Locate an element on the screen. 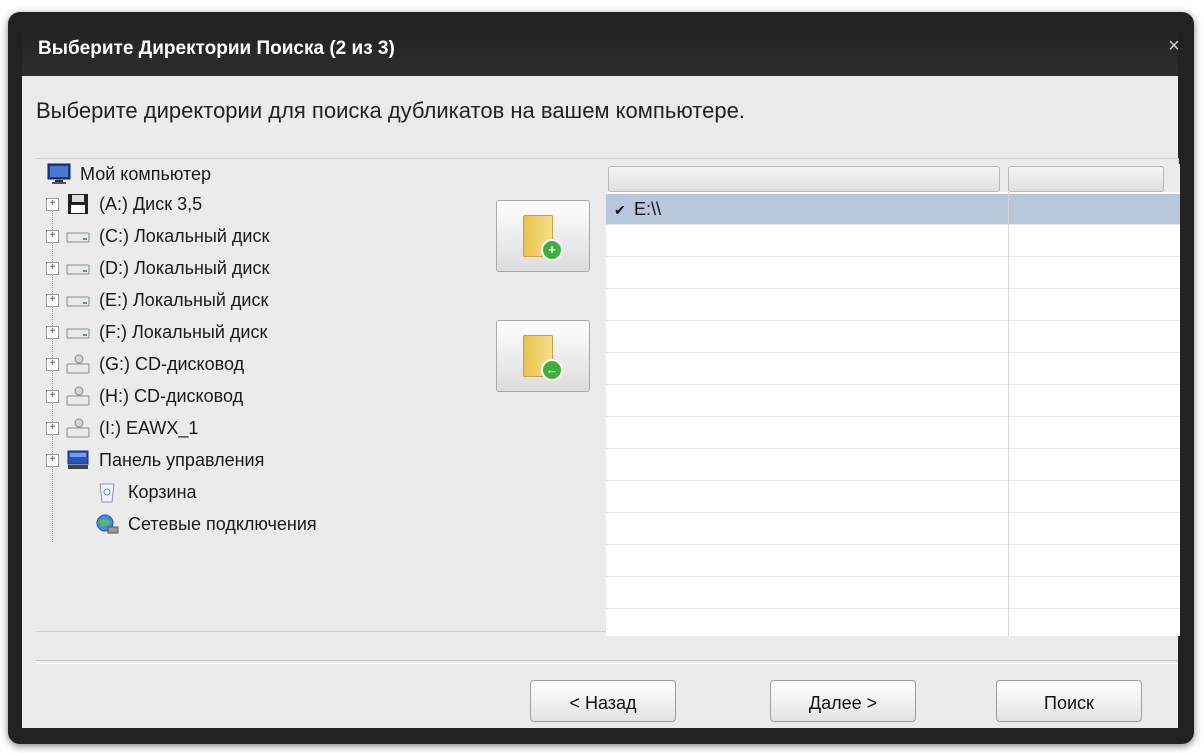 This screenshot has width=1204, height=753. tree-node-drive-c: + (C:) Локальный диск is located at coordinates (157, 236).